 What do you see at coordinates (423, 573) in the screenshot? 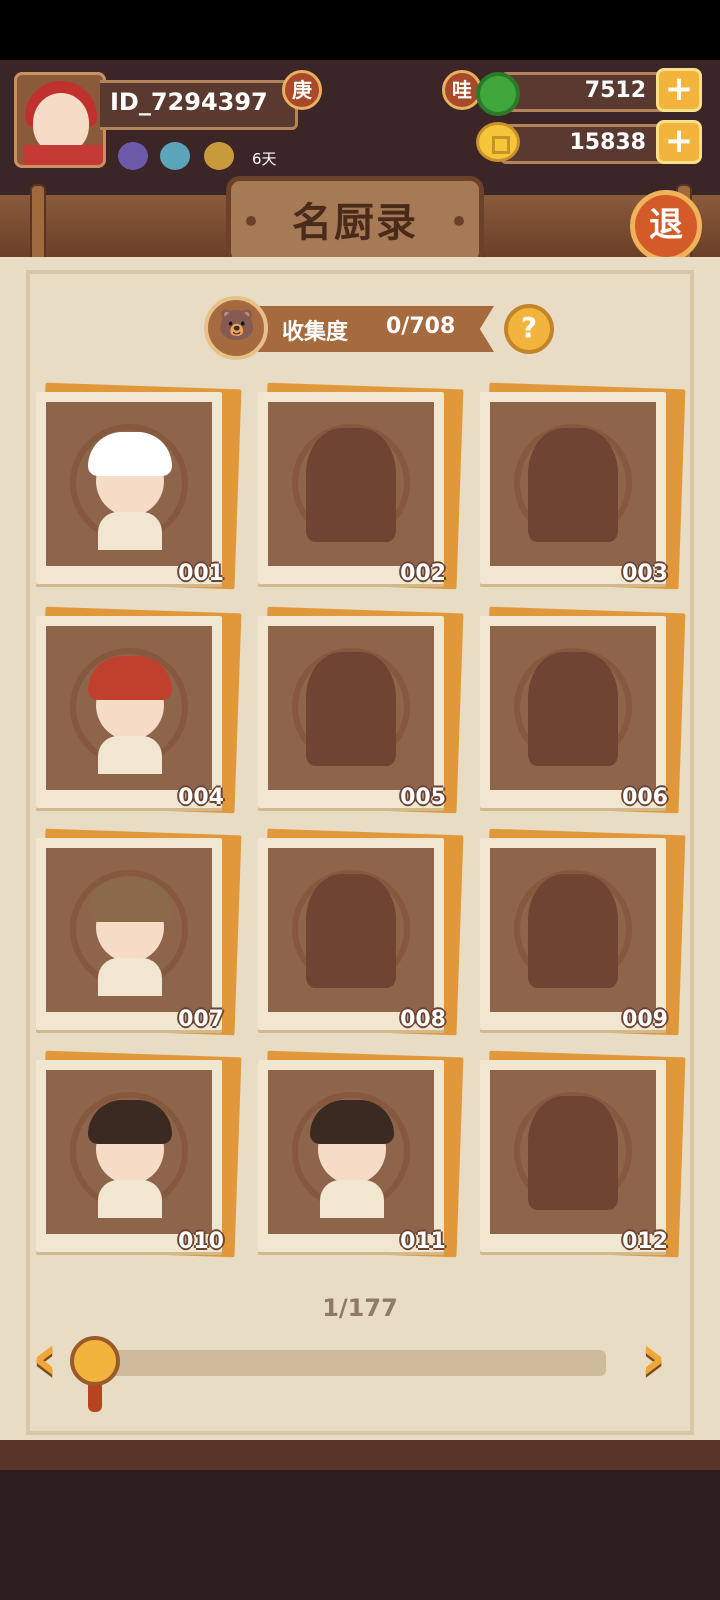
I see `card-number: 002` at bounding box center [423, 573].